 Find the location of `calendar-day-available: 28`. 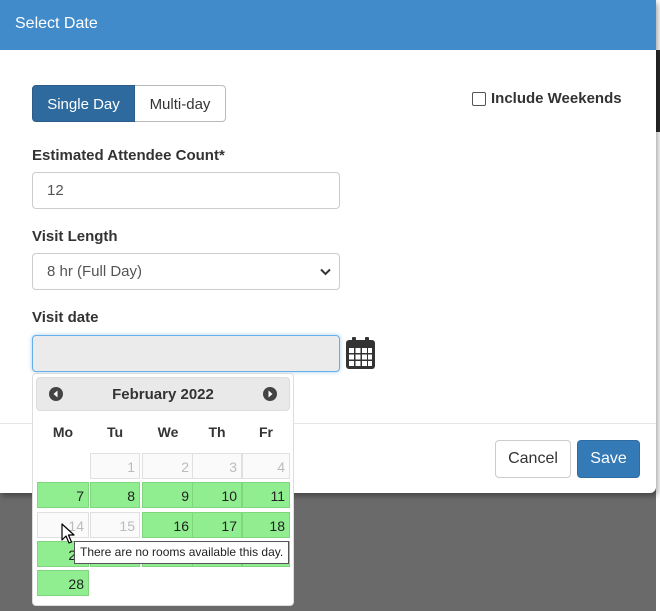

calendar-day-available: 28 is located at coordinates (63, 583).